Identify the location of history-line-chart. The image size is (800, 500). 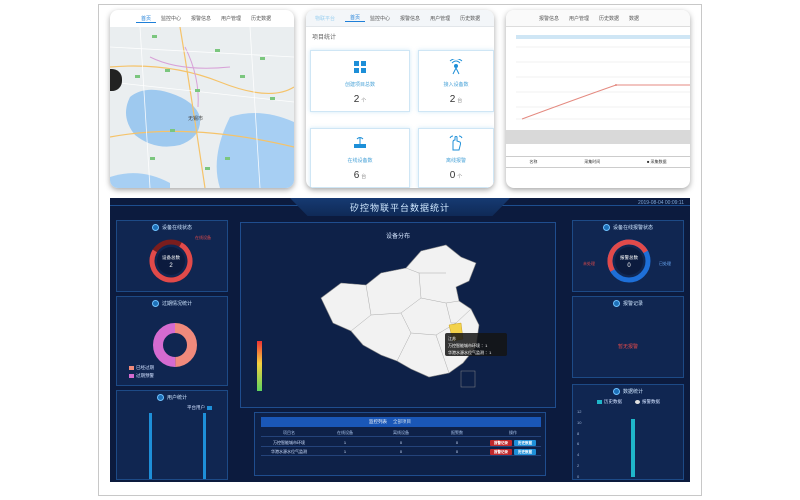
(598, 77).